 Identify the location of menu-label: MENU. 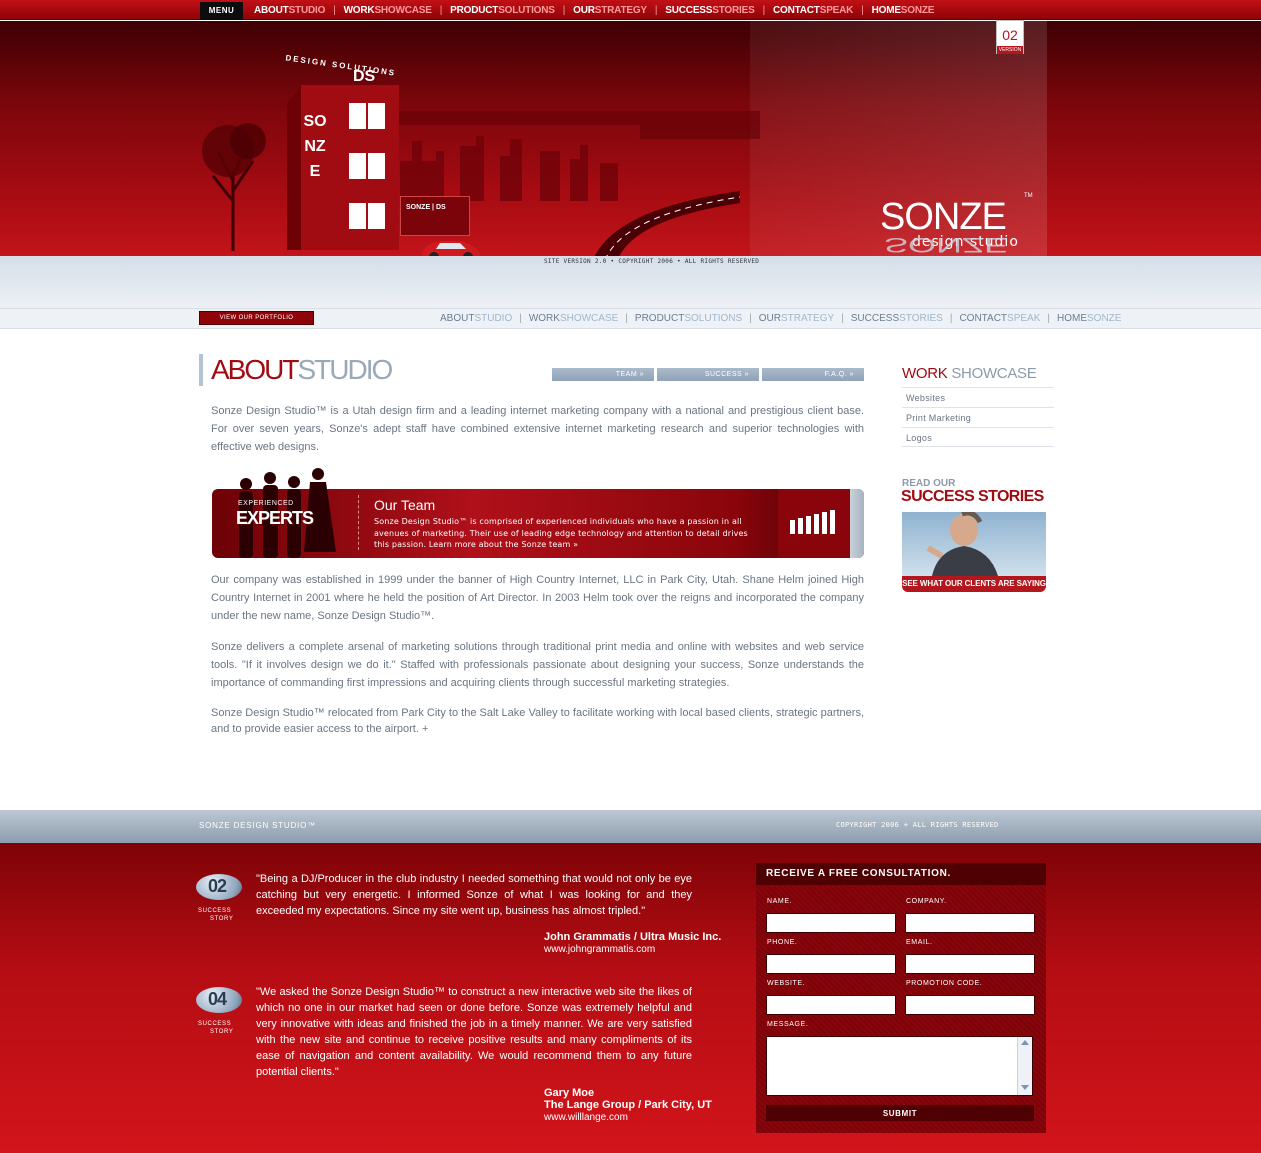
(221, 11).